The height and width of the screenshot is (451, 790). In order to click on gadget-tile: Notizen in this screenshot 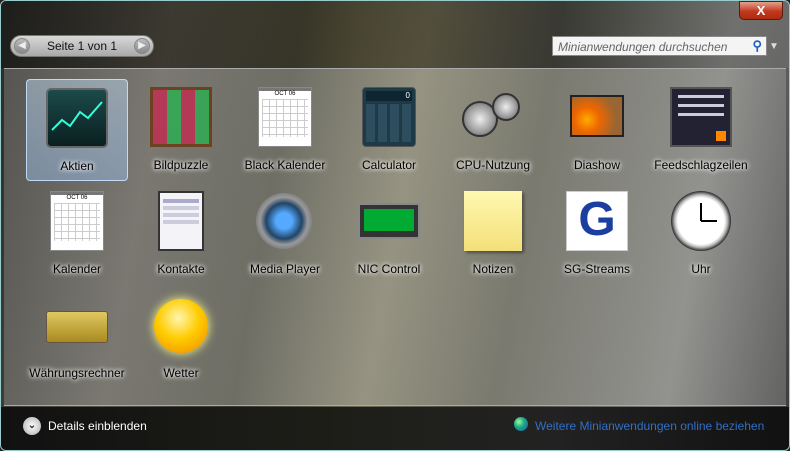, I will do `click(493, 234)`.